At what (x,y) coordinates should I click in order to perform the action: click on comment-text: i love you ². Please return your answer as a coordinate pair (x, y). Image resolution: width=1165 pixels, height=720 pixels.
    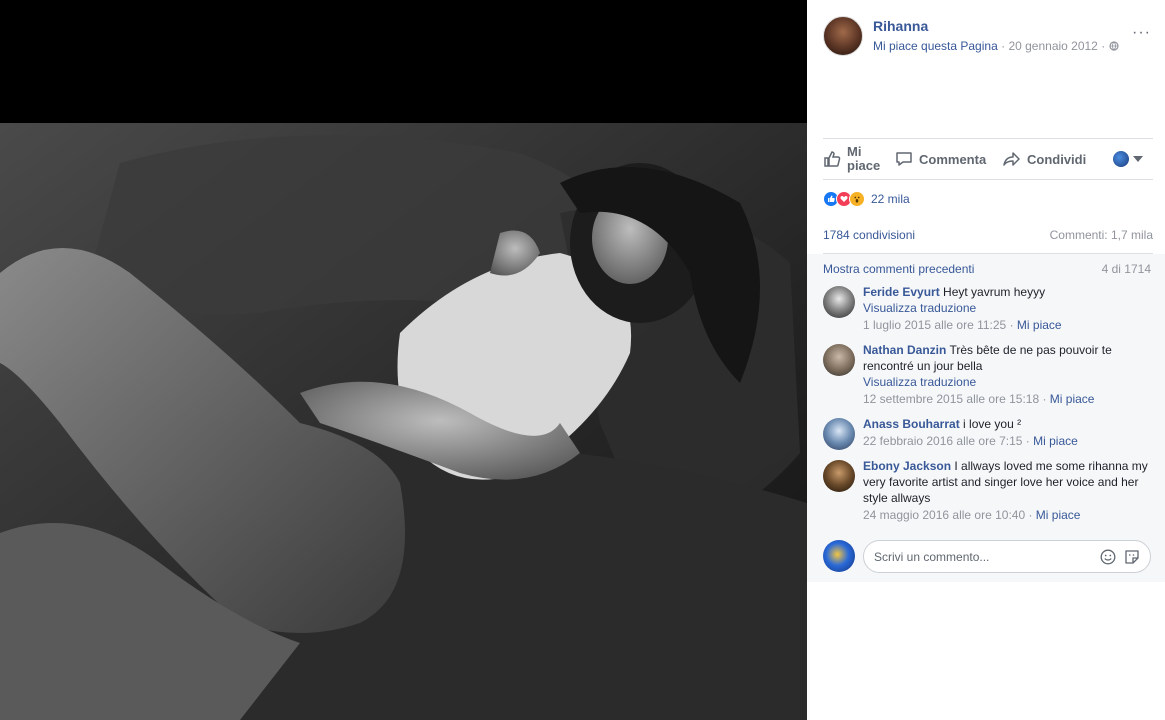
    Looking at the image, I should click on (992, 424).